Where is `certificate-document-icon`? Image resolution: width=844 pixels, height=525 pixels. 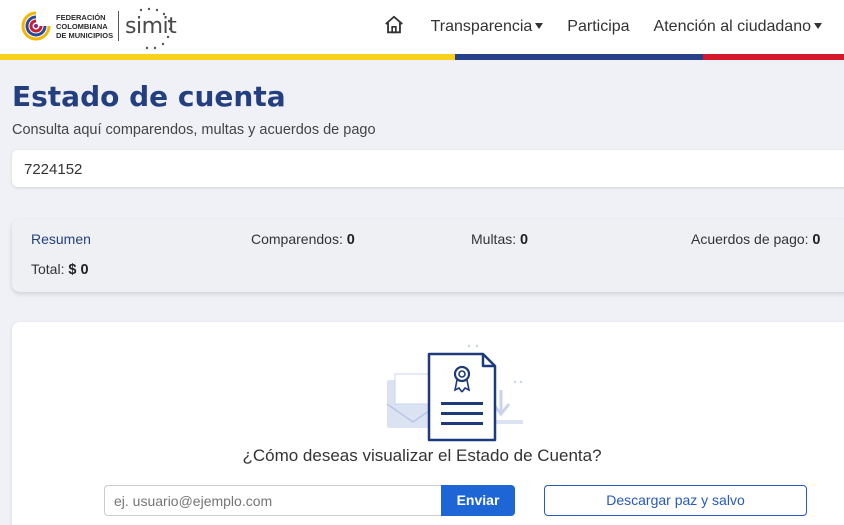 certificate-document-icon is located at coordinates (454, 393).